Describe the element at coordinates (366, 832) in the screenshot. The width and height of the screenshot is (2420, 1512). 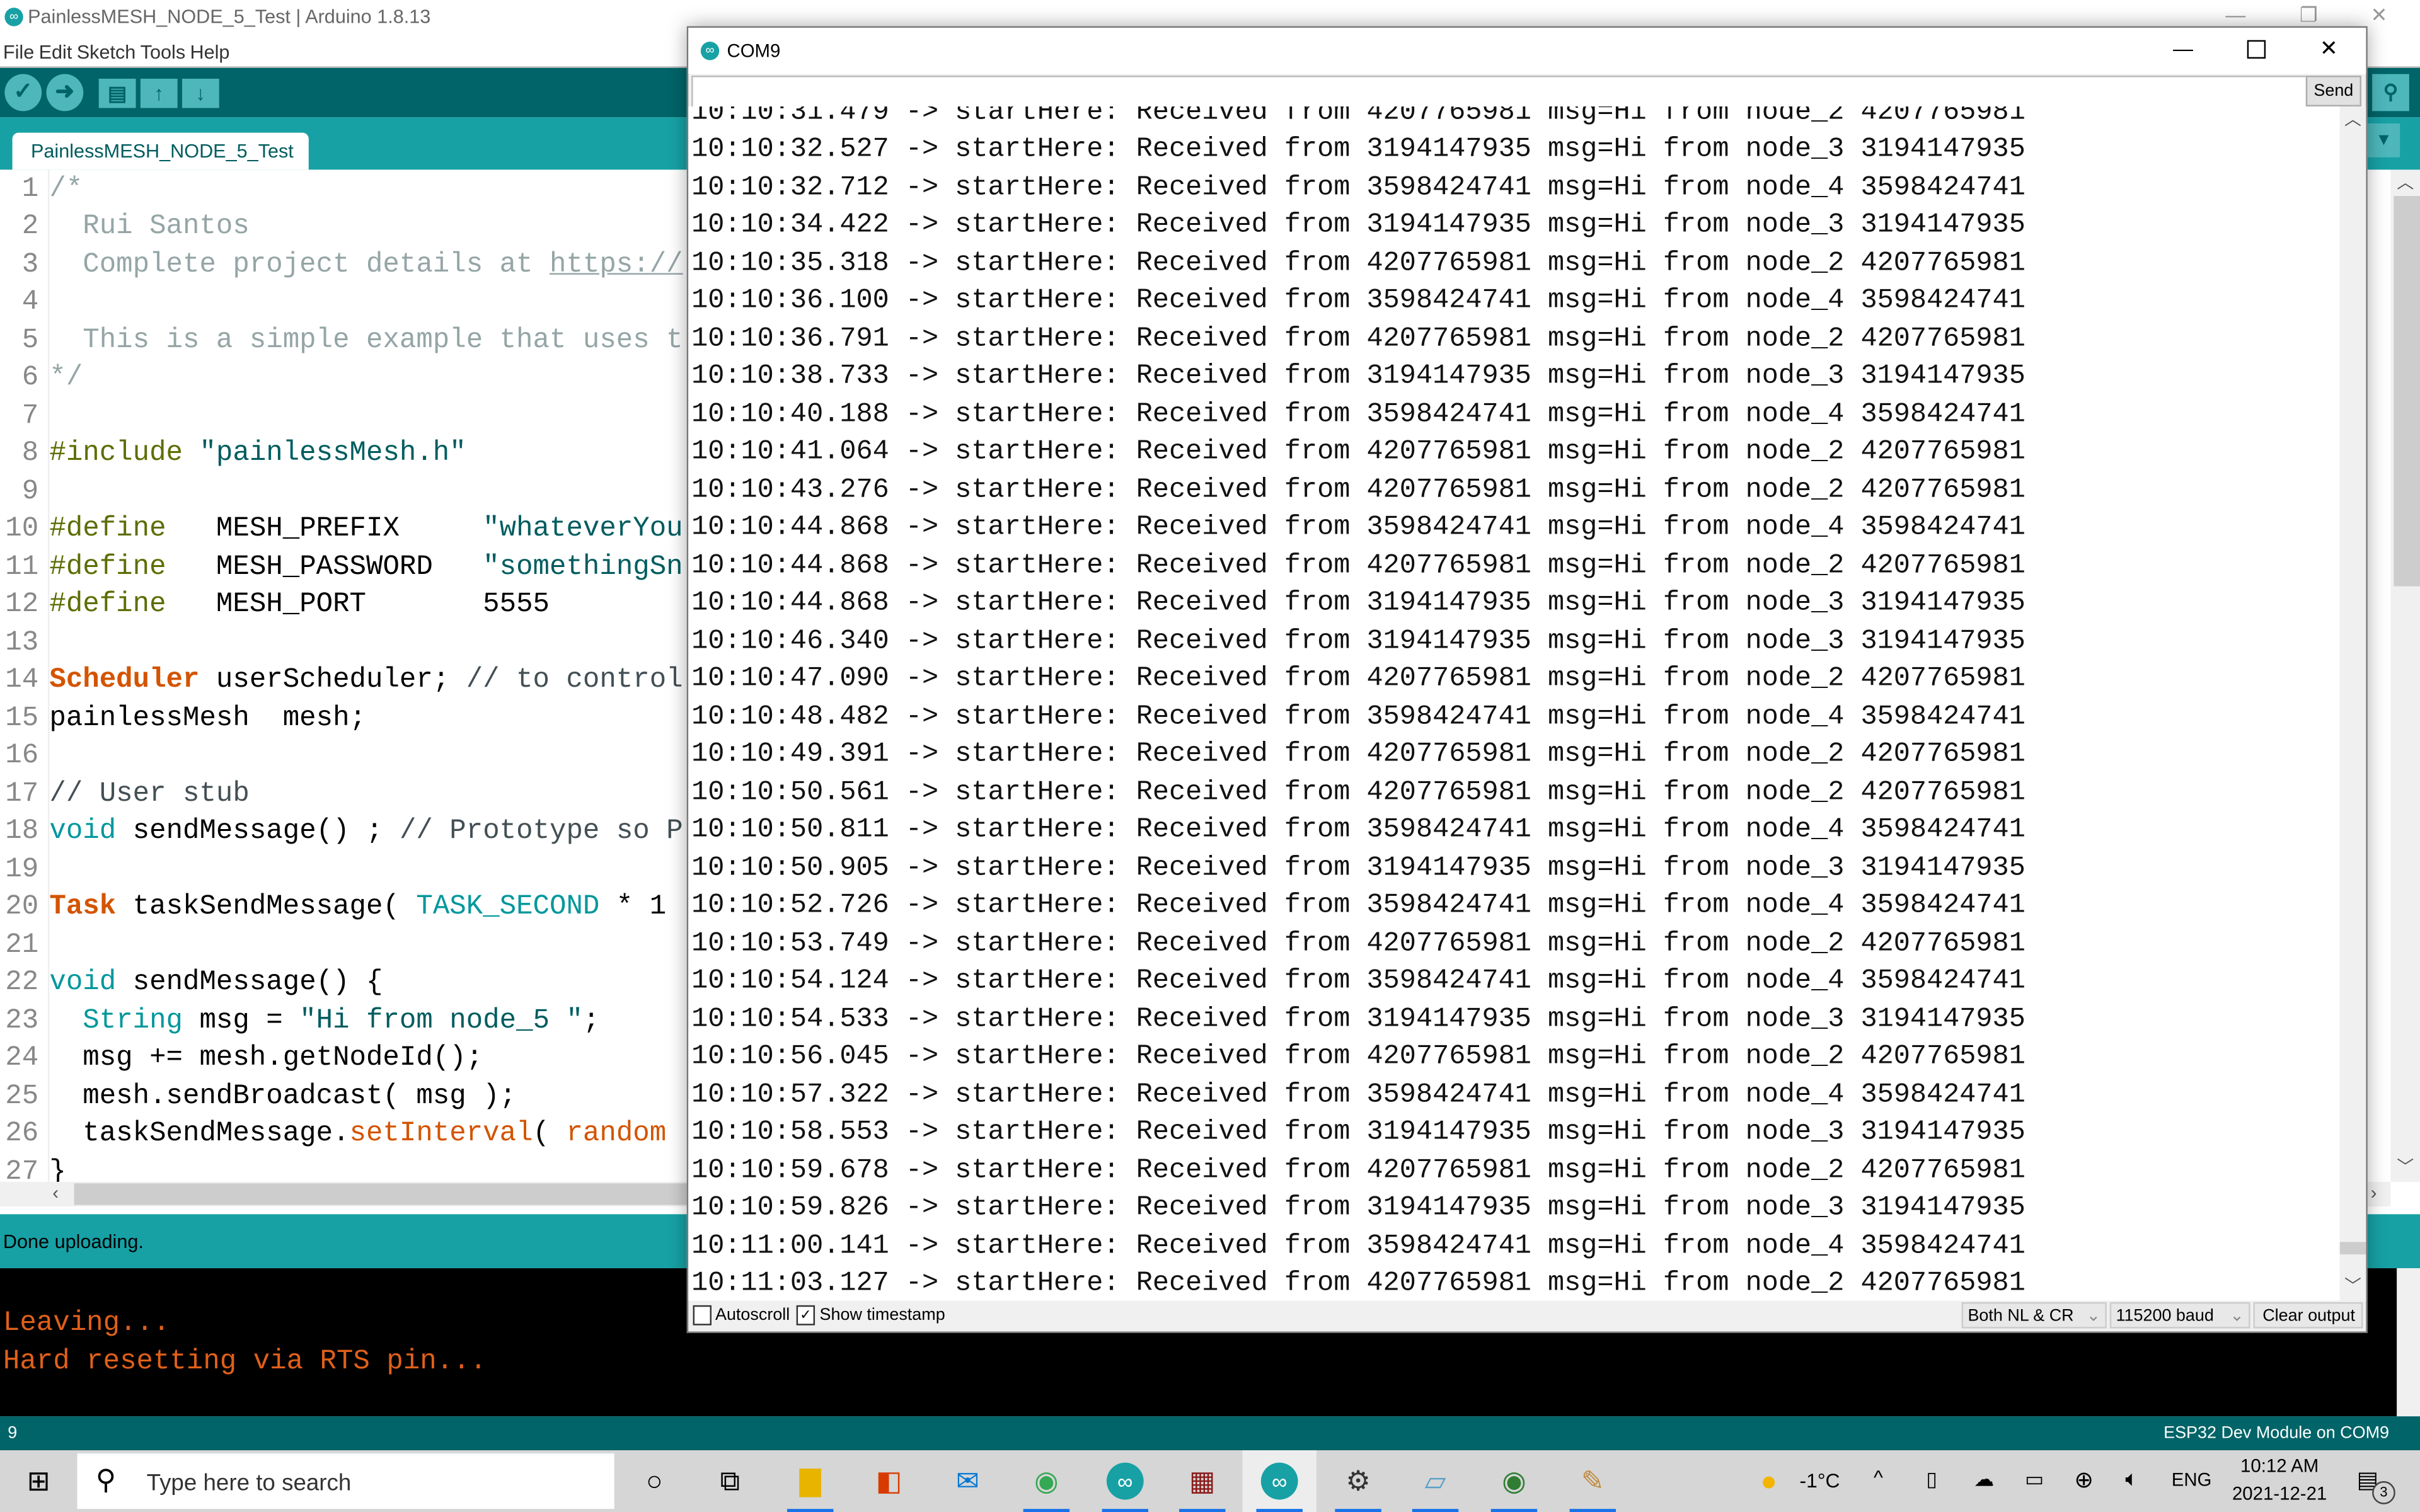
I see `code-line: void sendMessage() ; // Prototype so P` at that location.